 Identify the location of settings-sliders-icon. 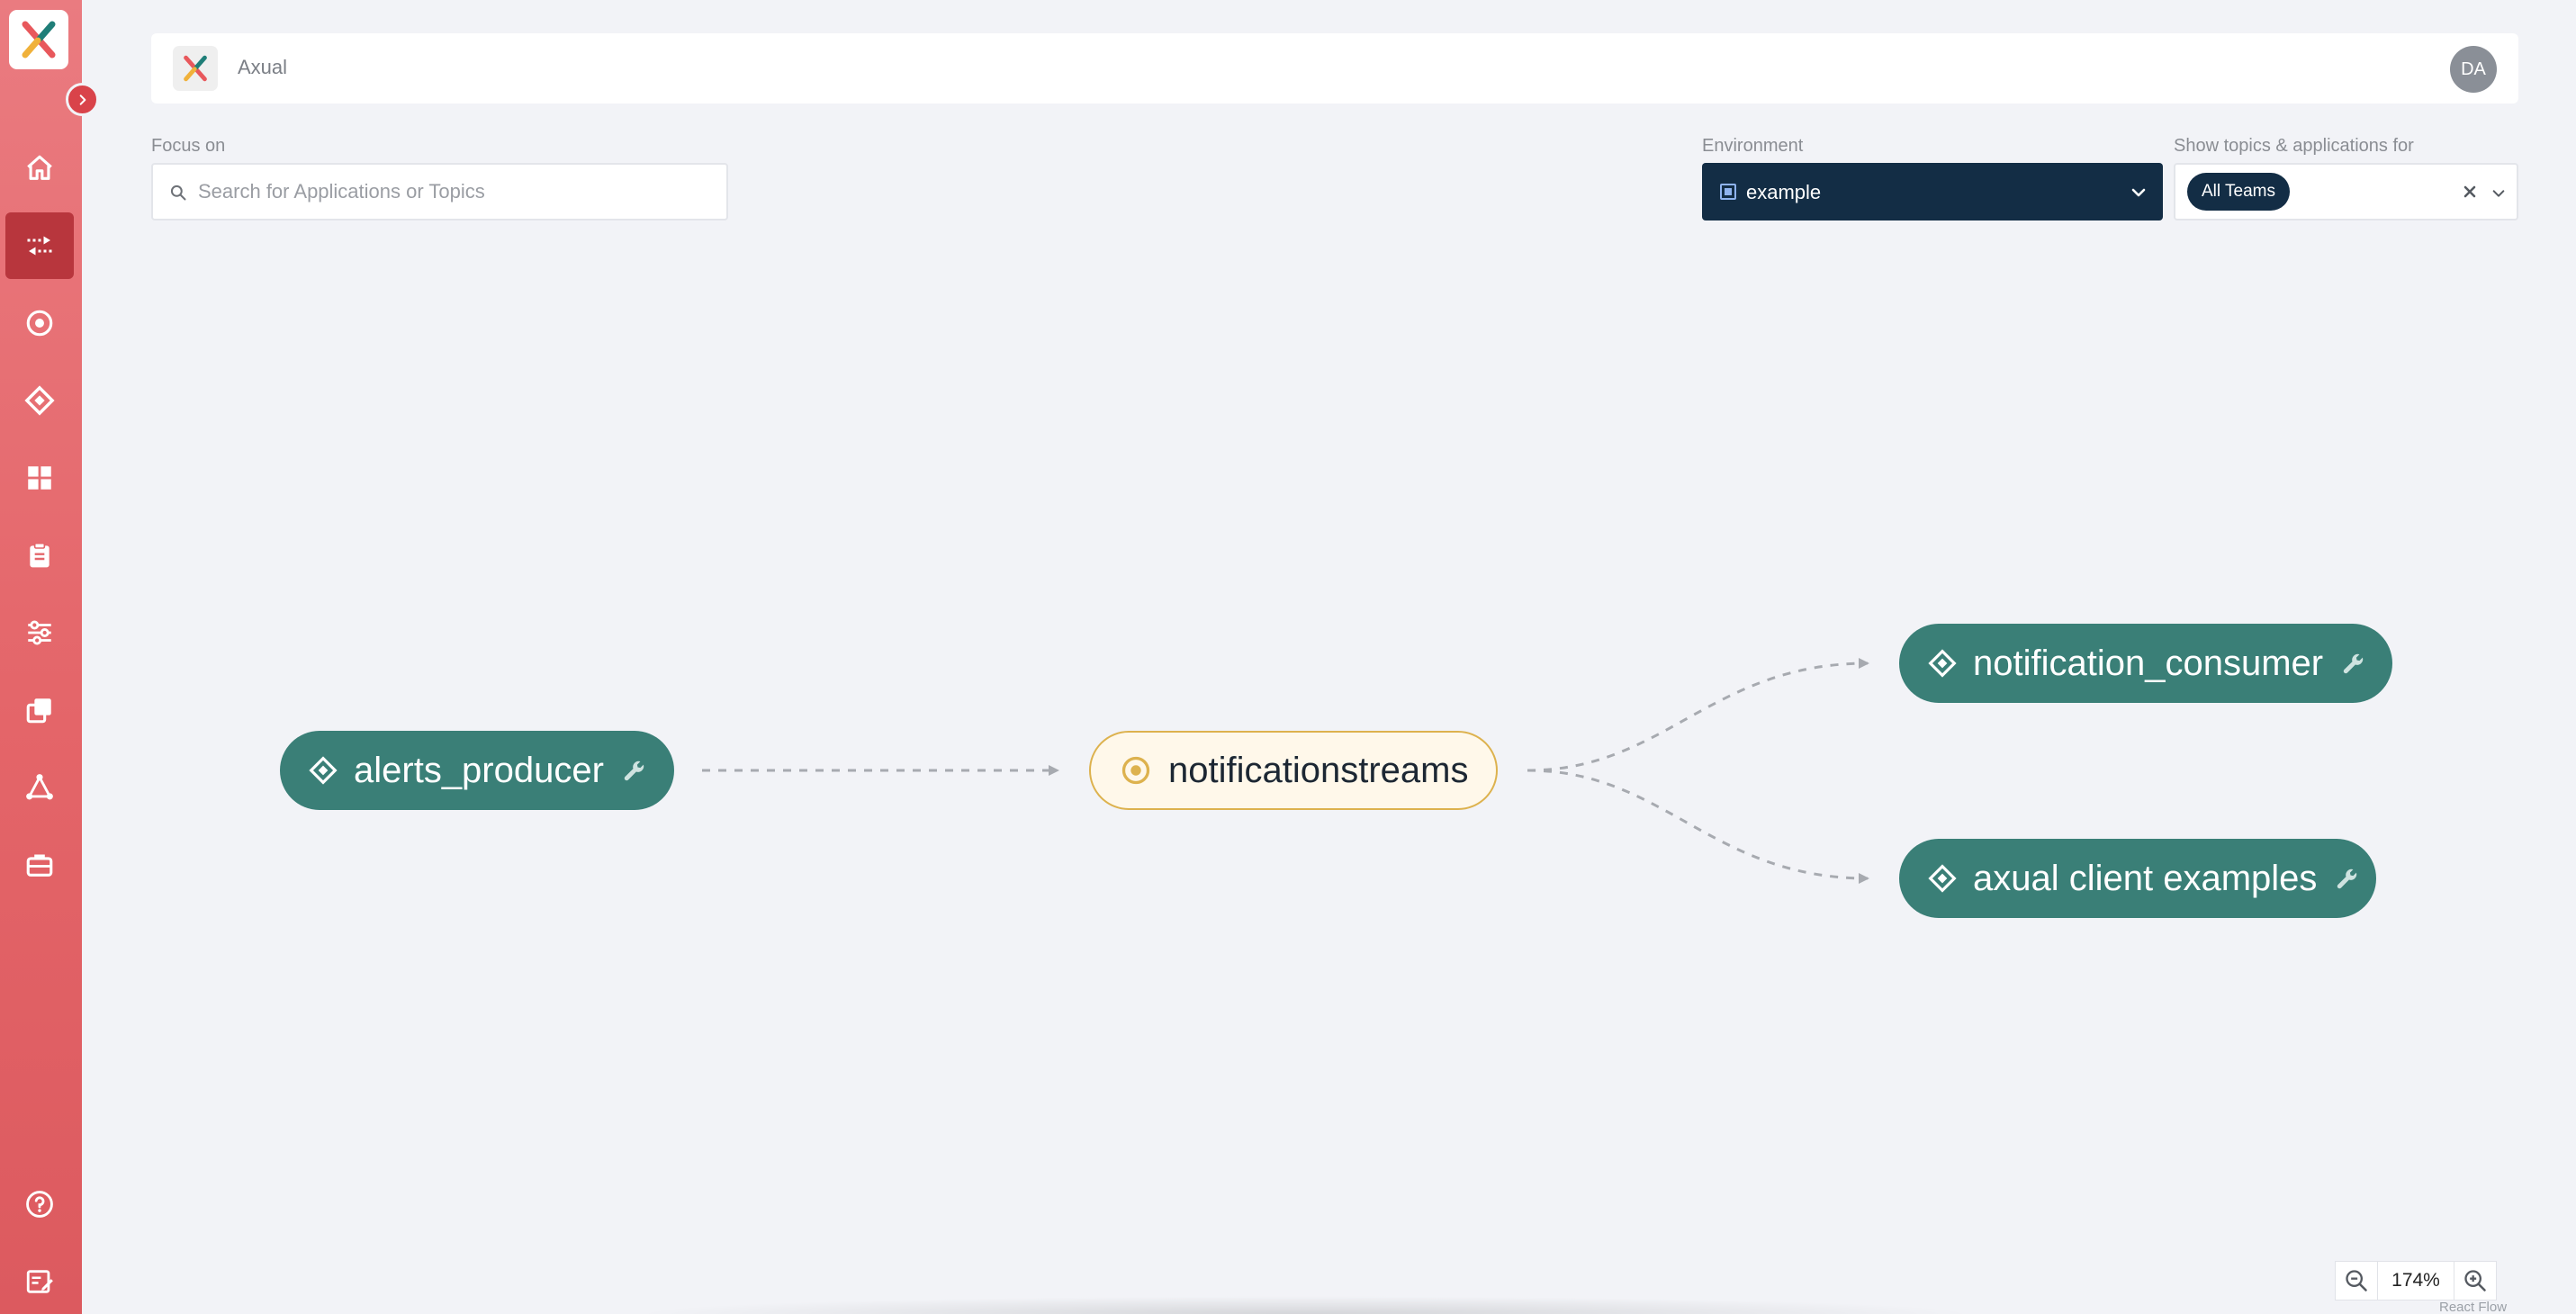
(39, 633).